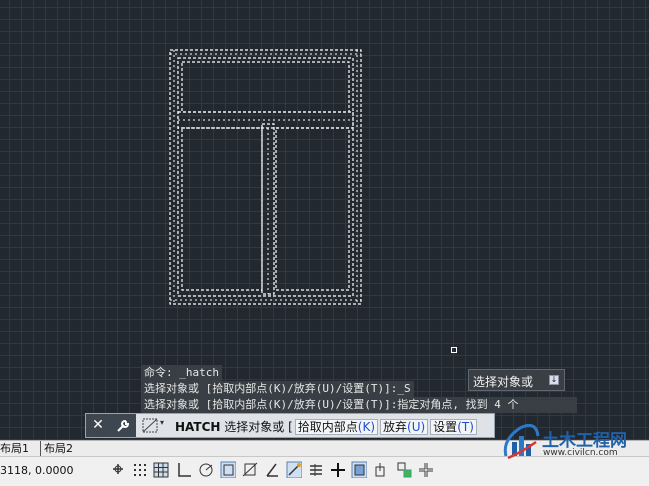 The image size is (649, 486). I want to click on civilcn-logo-icon, so click(521, 441).